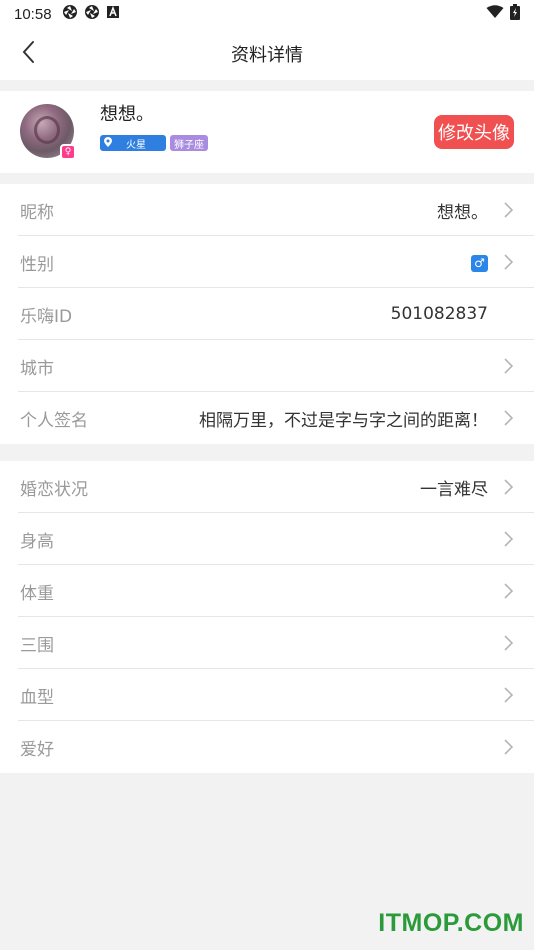 Image resolution: width=534 pixels, height=950 pixels. Describe the element at coordinates (33, 14) in the screenshot. I see `status-time: 10:58` at that location.